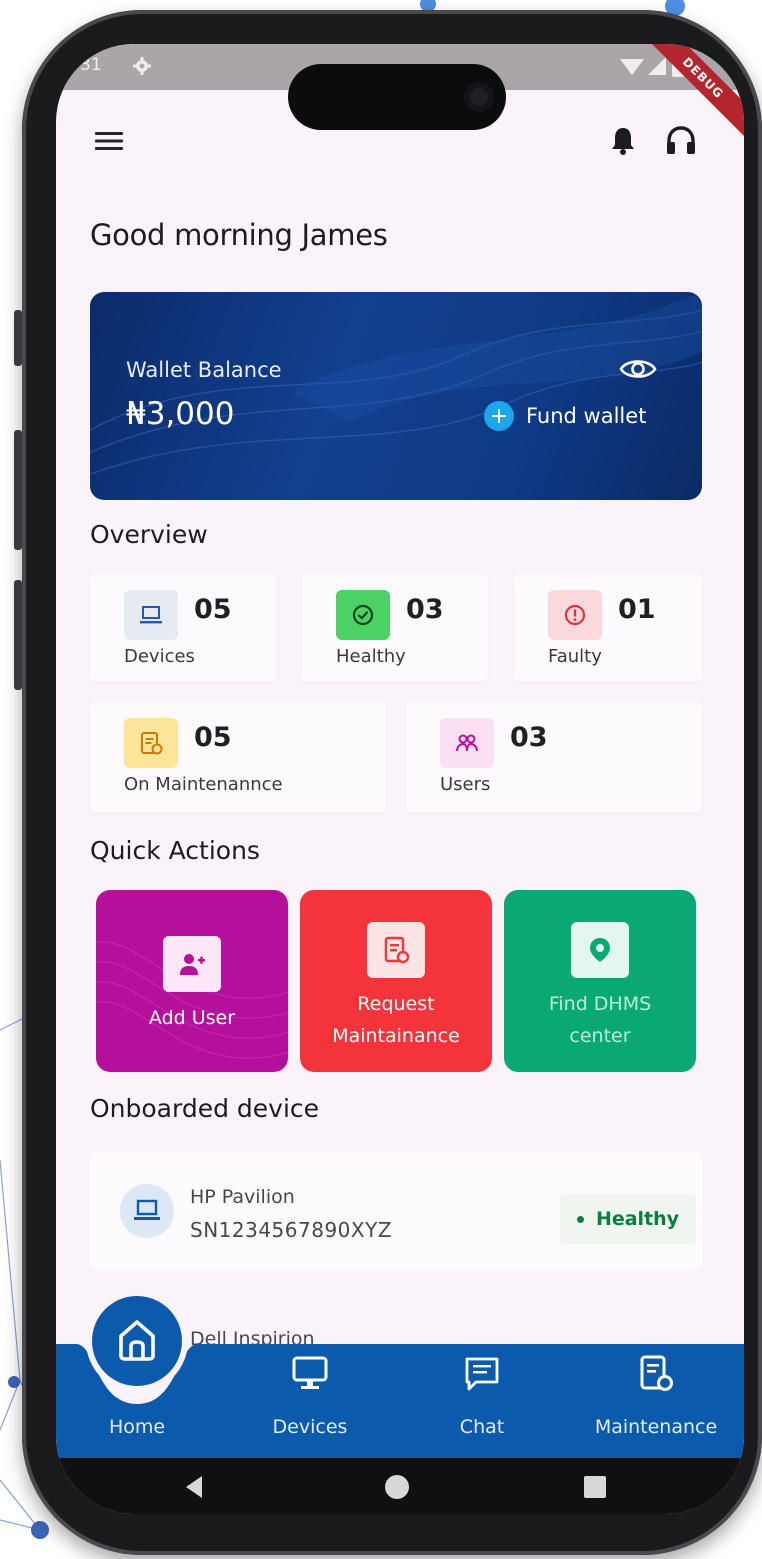  What do you see at coordinates (397, 1487) in the screenshot?
I see `home-circle-icon` at bounding box center [397, 1487].